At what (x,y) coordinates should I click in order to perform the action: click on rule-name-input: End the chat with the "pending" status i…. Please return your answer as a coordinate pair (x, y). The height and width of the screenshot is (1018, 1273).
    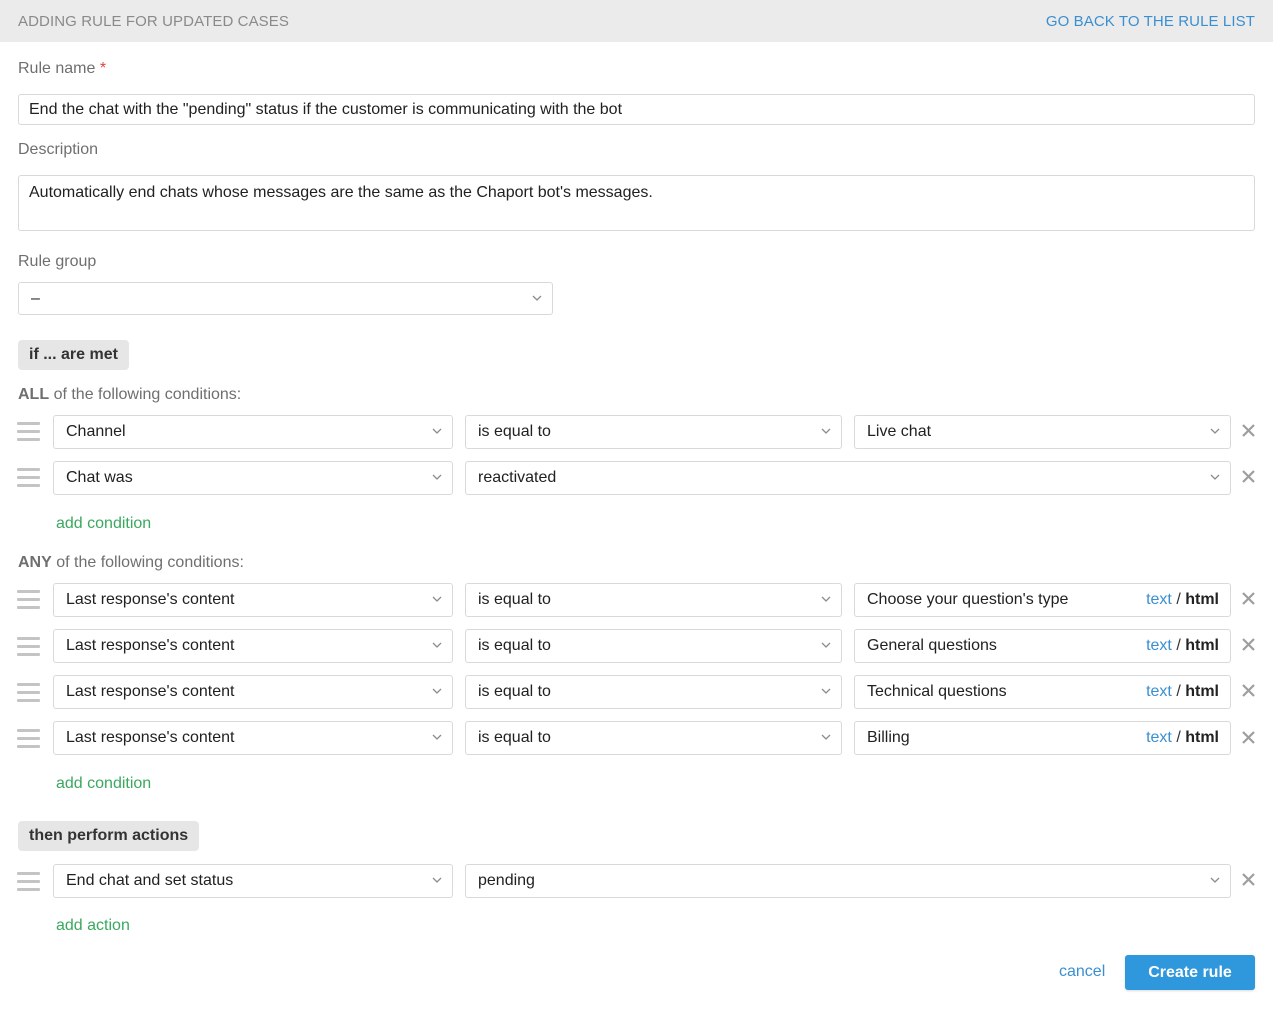
    Looking at the image, I should click on (636, 109).